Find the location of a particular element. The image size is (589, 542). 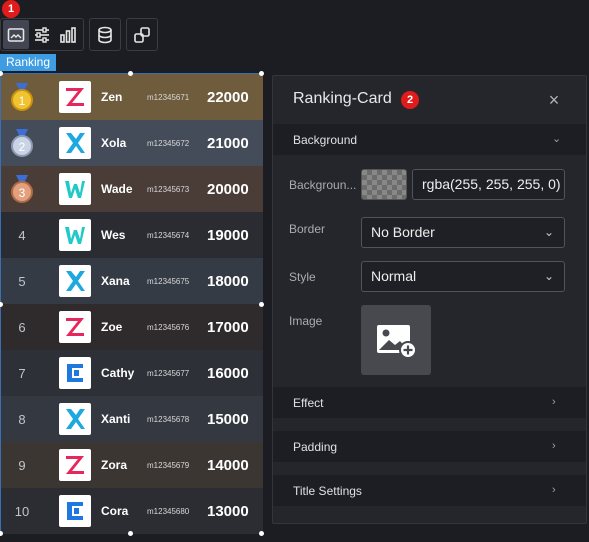

player-name: Wade is located at coordinates (117, 189).